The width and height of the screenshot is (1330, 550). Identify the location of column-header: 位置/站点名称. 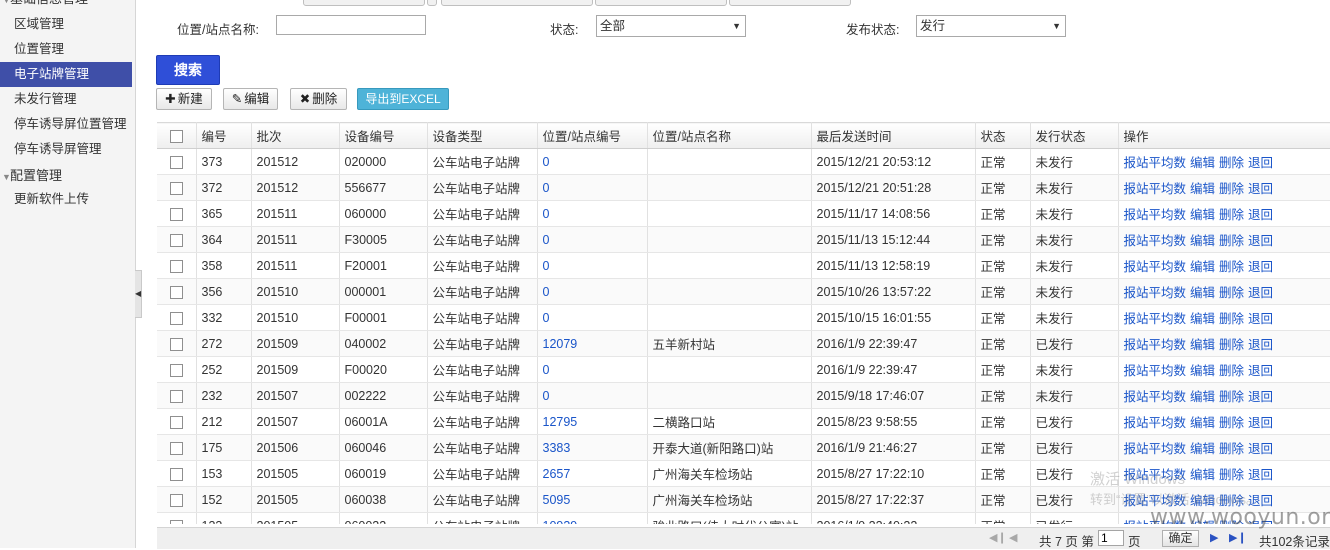
(729, 135).